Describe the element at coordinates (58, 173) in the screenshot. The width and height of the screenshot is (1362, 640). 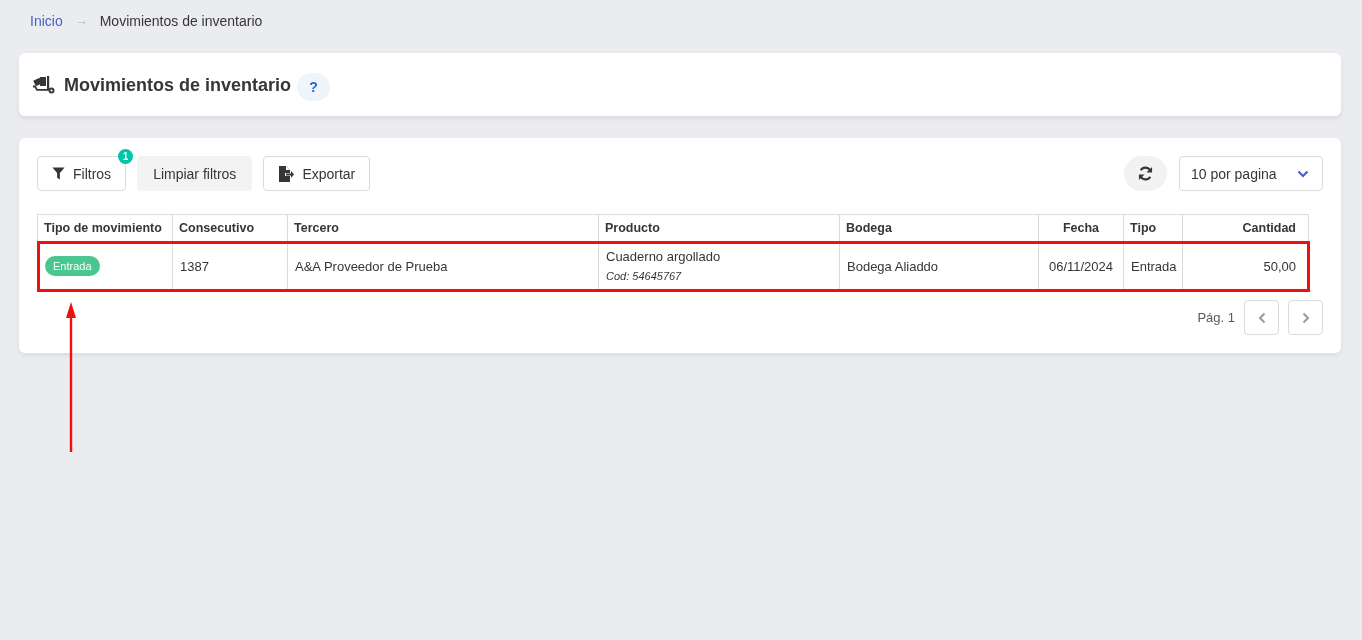
I see `filter-icon` at that location.